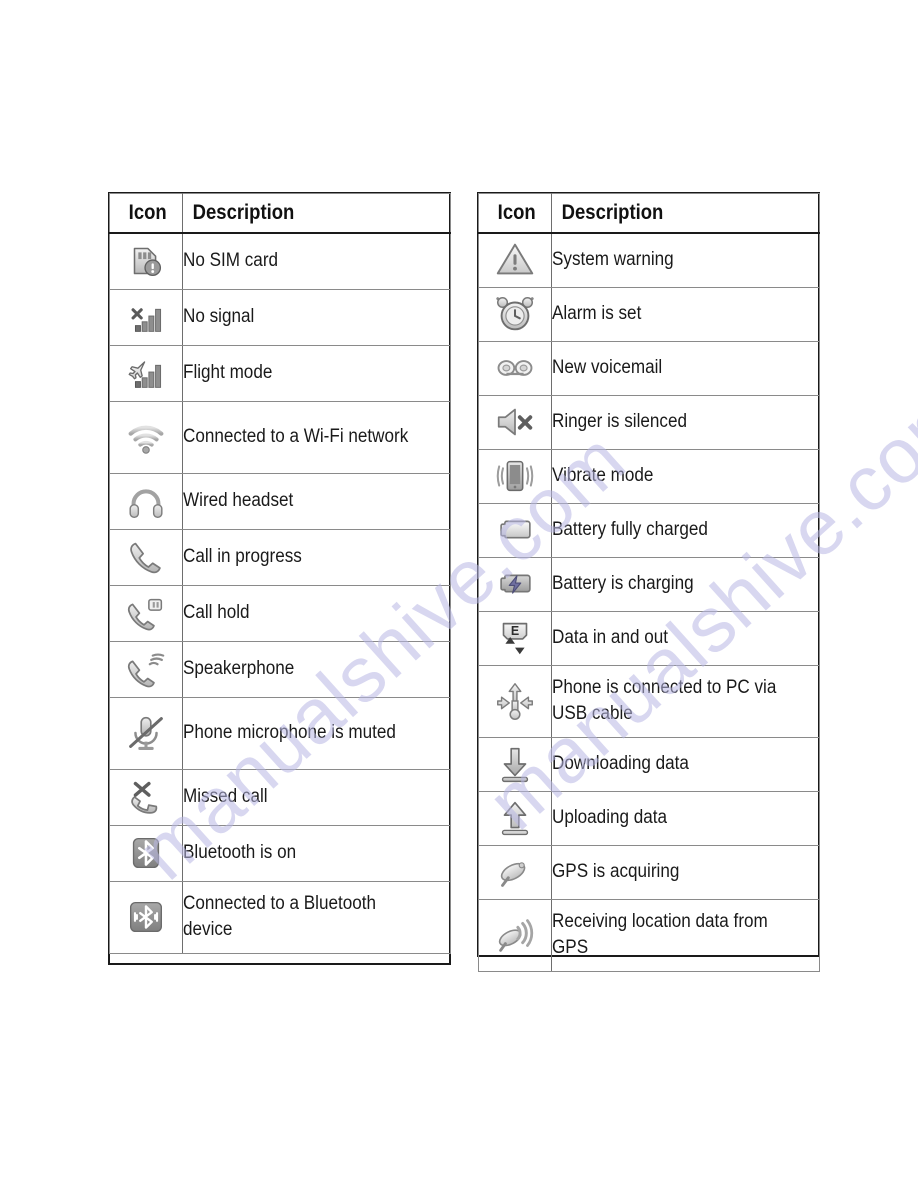  I want to click on table-row: Battery is charging, so click(649, 584).